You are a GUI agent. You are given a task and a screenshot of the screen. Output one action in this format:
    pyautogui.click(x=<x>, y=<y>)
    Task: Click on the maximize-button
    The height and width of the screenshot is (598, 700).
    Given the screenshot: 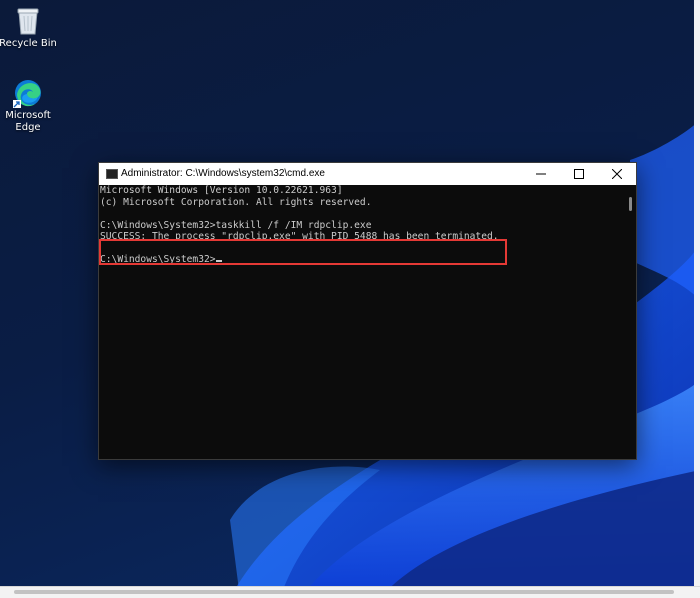 What is the action you would take?
    pyautogui.click(x=579, y=174)
    